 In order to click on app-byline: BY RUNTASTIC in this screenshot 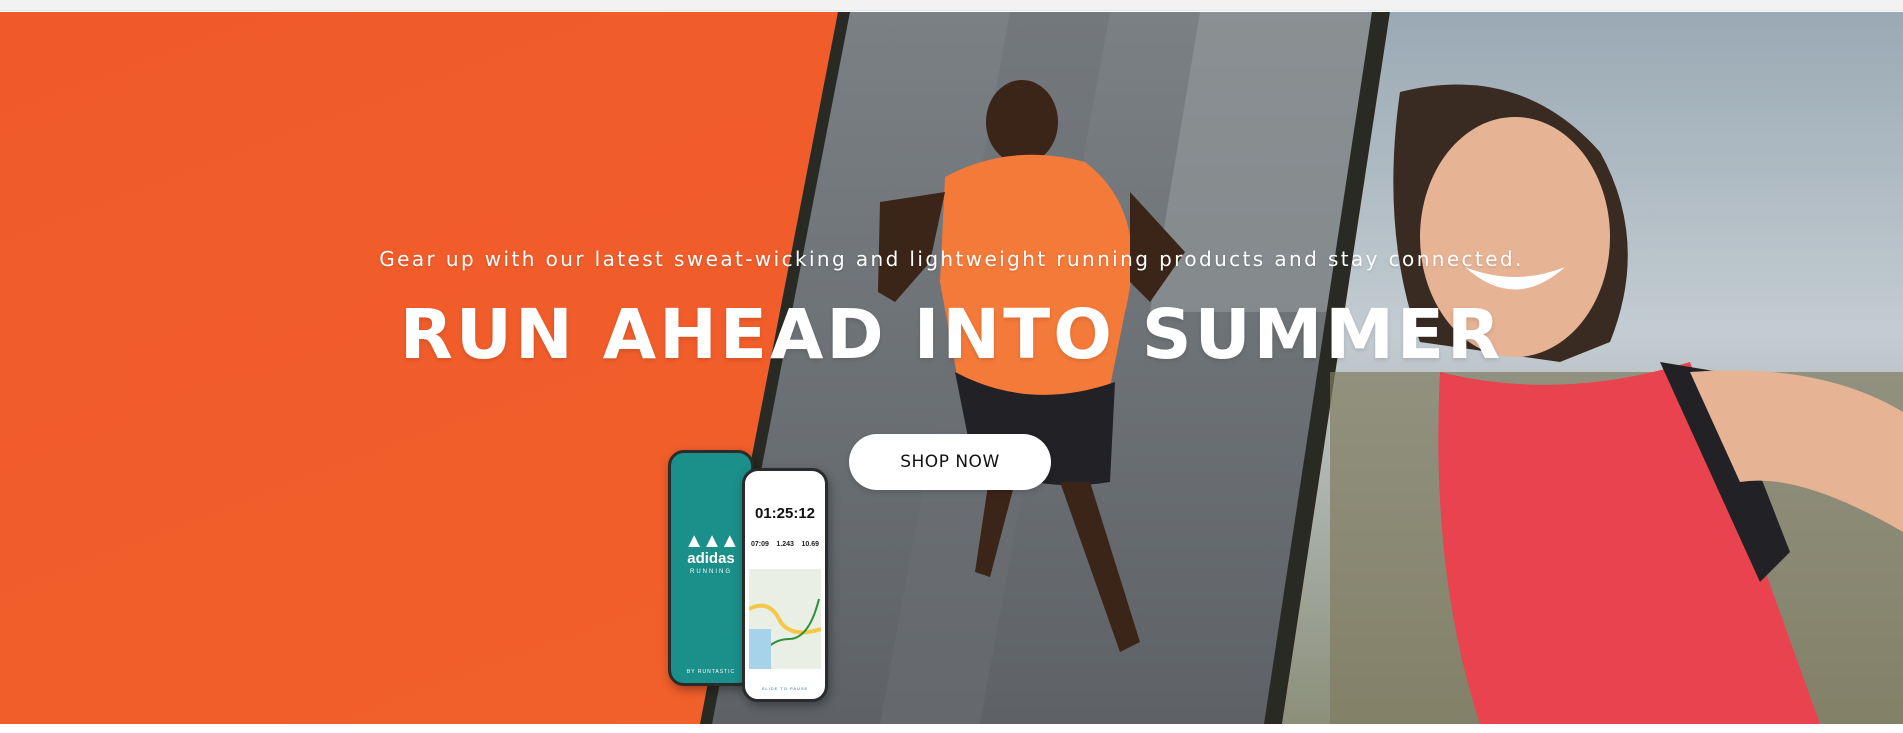, I will do `click(711, 672)`.